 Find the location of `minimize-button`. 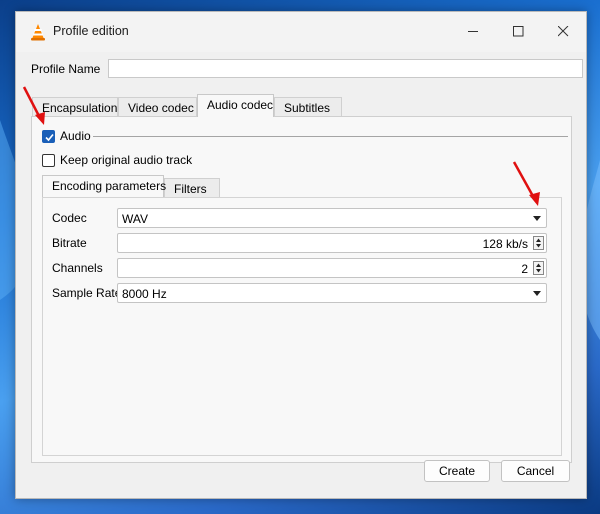

minimize-button is located at coordinates (473, 31).